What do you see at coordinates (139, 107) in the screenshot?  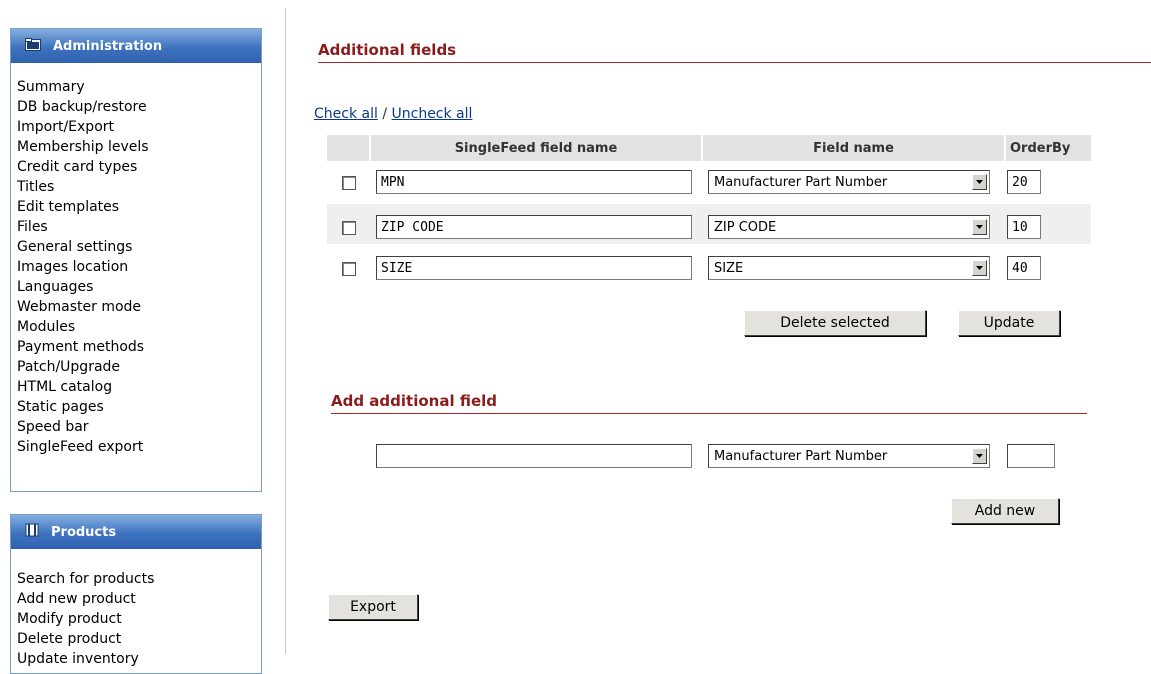 I see `sidebar-item: DB backup/restore` at bounding box center [139, 107].